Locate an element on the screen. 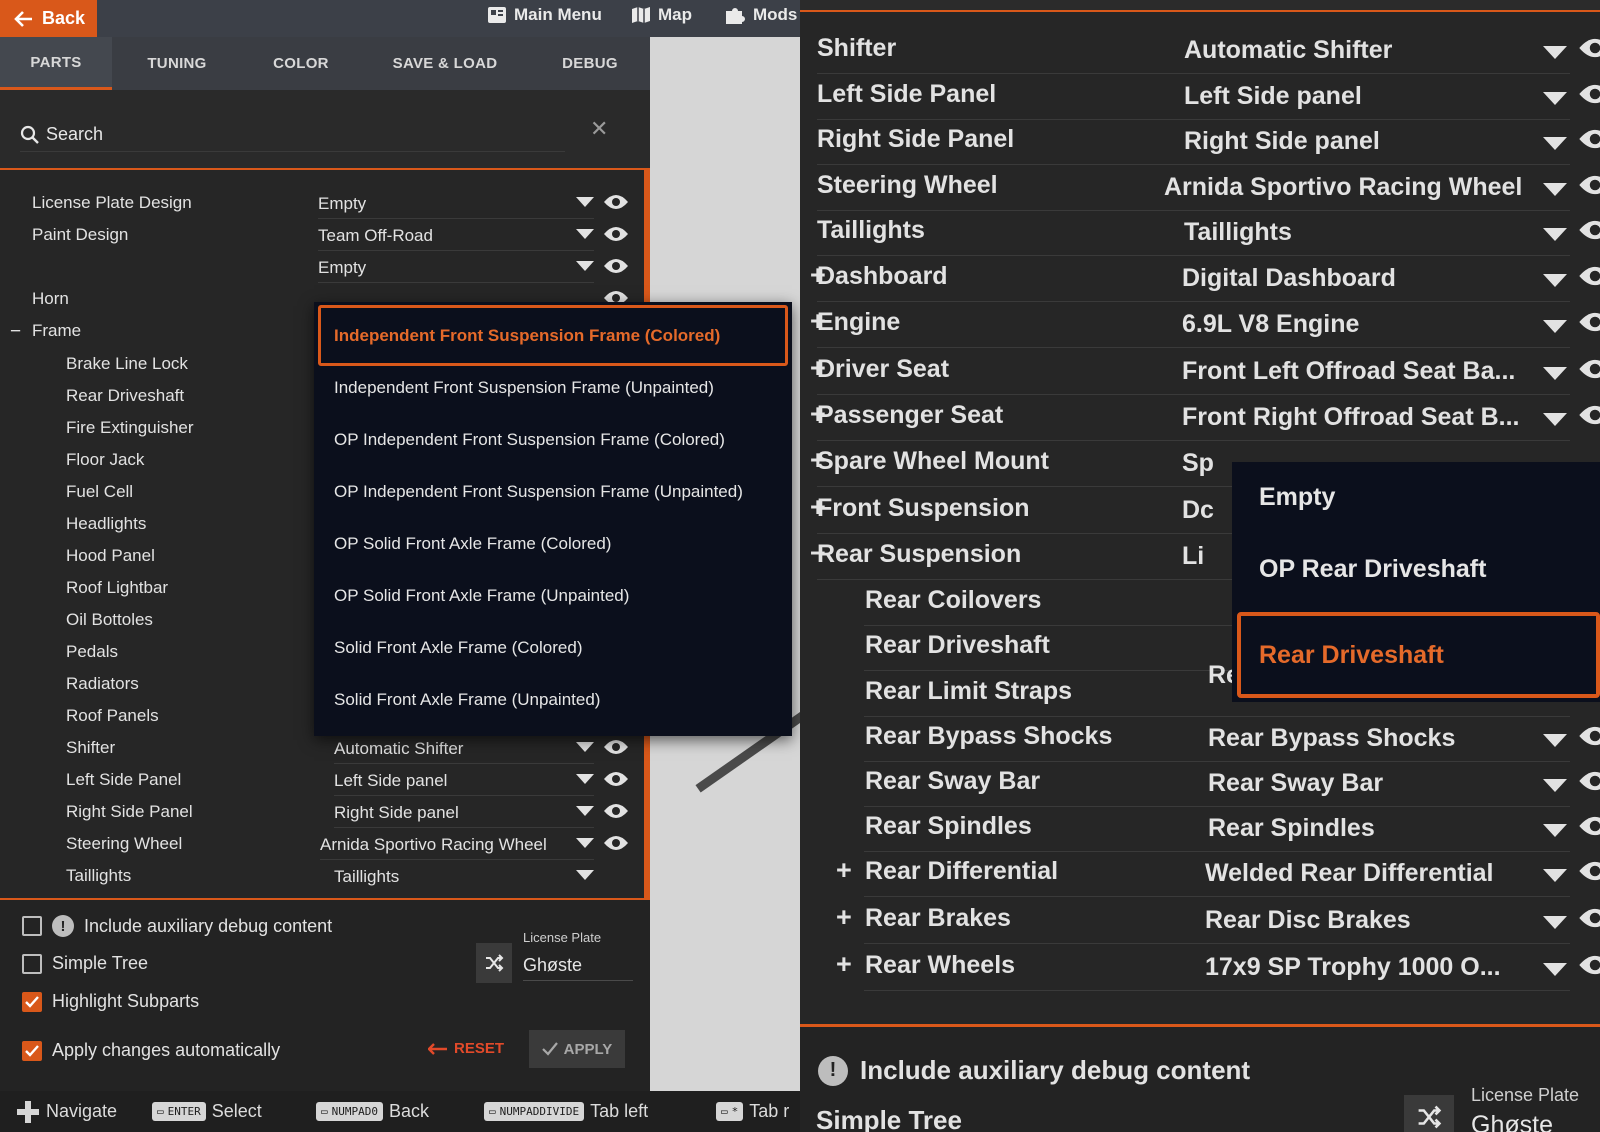 Image resolution: width=1600 pixels, height=1132 pixels. auto-apply-checkbox is located at coordinates (32, 1050).